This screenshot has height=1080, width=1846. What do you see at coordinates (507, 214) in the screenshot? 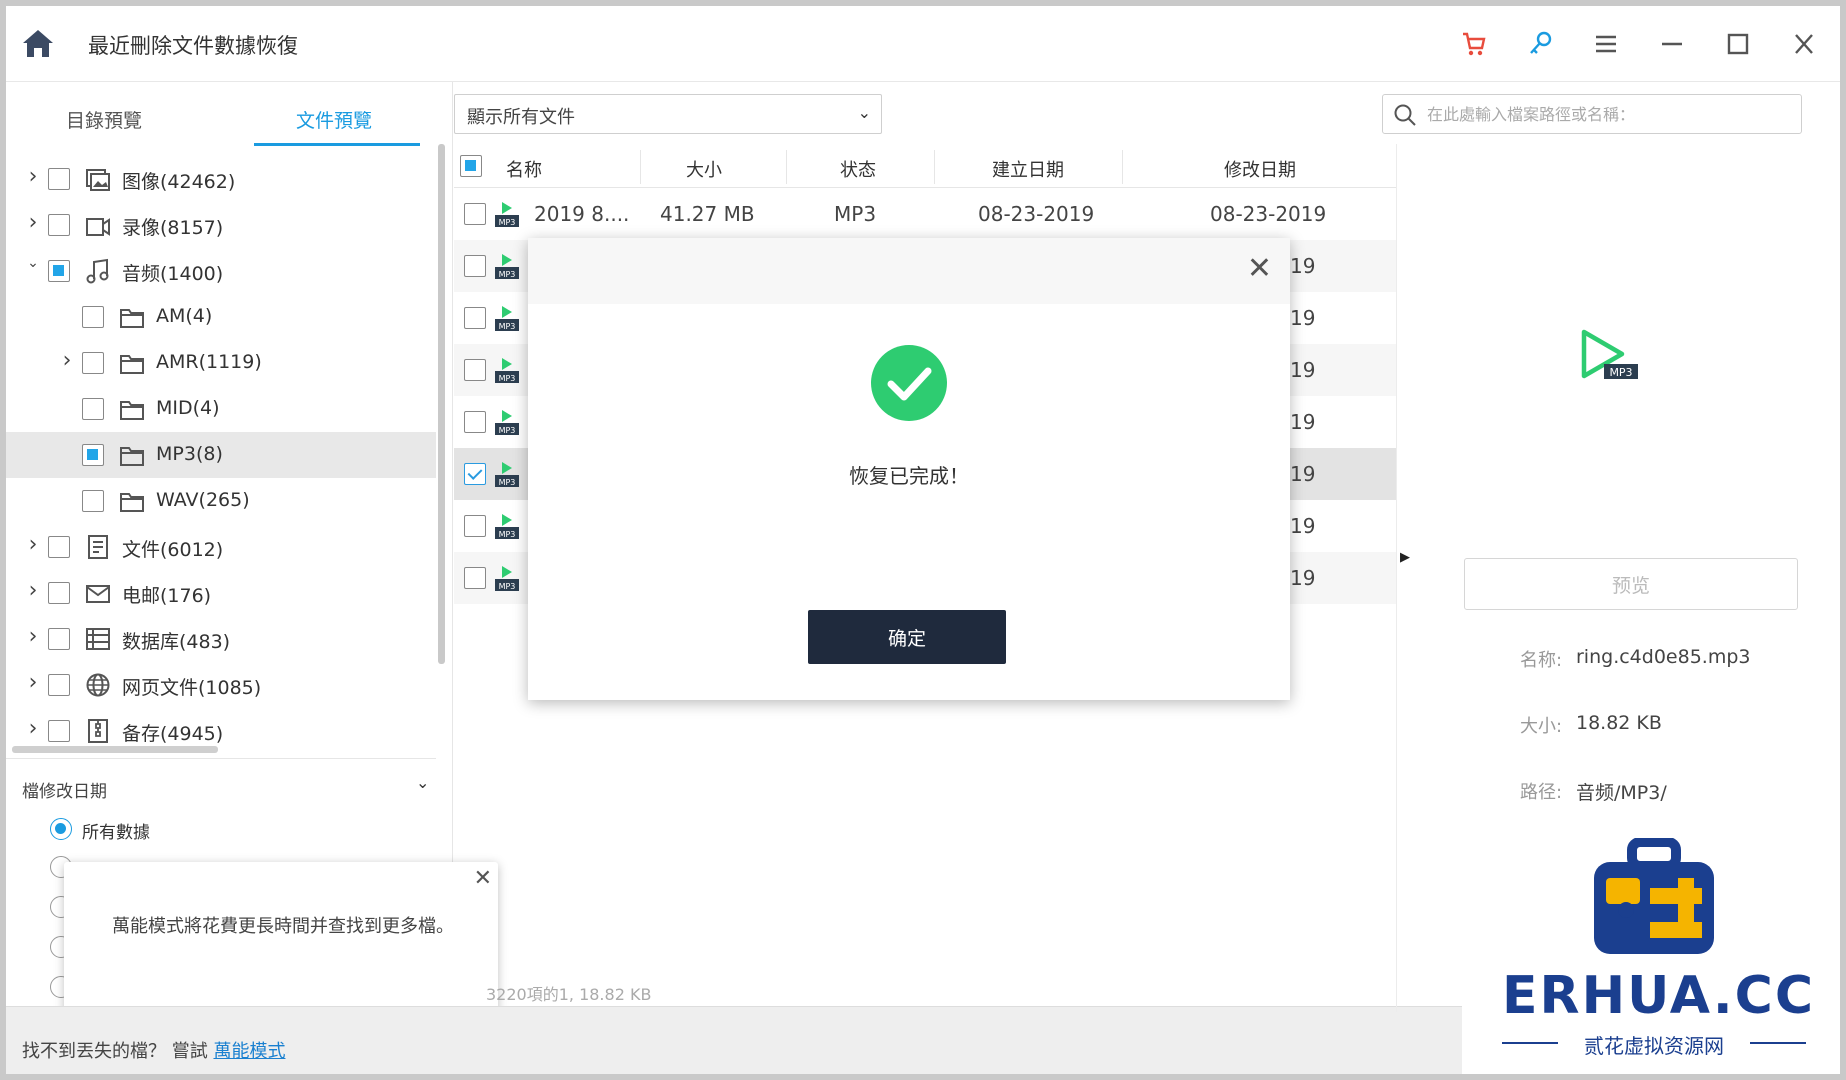
I see `mp3-file-icon: MP3` at bounding box center [507, 214].